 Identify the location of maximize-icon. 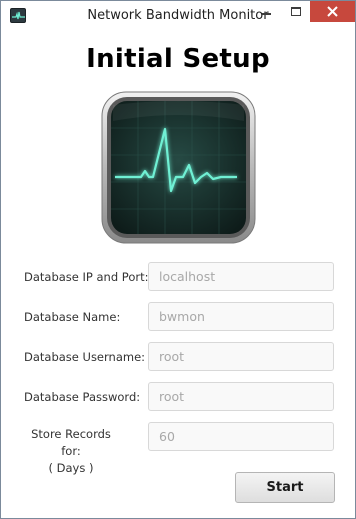
(296, 11).